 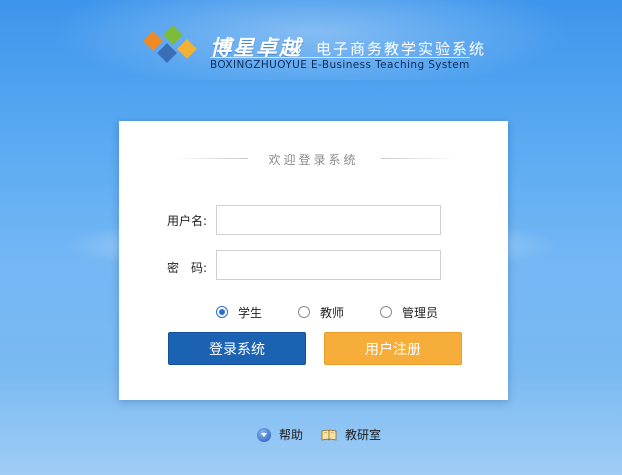 I want to click on role-label: 教师, so click(x=332, y=312).